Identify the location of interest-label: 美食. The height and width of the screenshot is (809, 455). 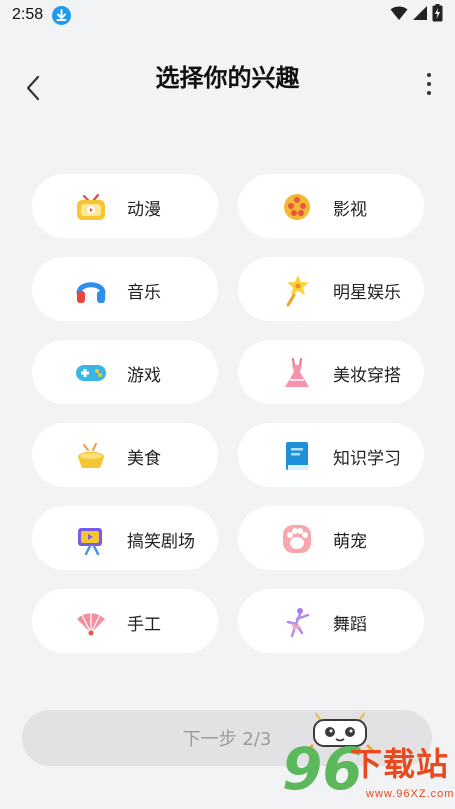
(144, 459).